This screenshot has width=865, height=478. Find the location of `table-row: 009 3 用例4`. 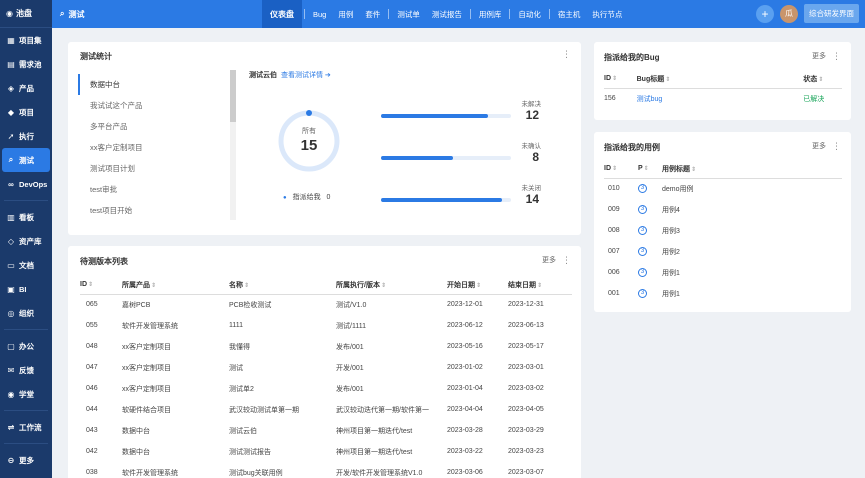

table-row: 009 3 用例4 is located at coordinates (723, 209).